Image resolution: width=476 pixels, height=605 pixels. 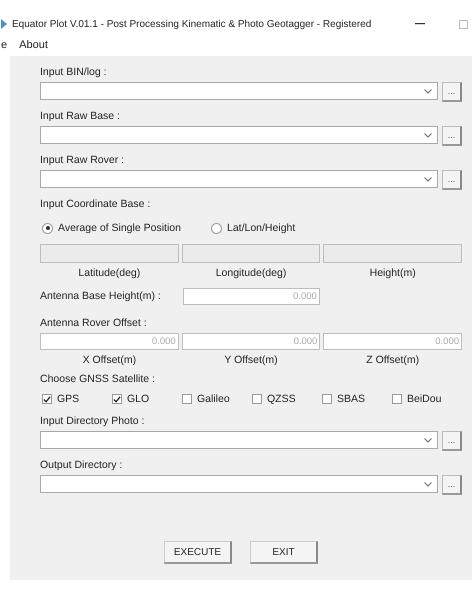 What do you see at coordinates (192, 24) in the screenshot?
I see `window-title: Equator Plot V.01.1 - Post Processing Kinematic & Photo Geotagger - Registered` at bounding box center [192, 24].